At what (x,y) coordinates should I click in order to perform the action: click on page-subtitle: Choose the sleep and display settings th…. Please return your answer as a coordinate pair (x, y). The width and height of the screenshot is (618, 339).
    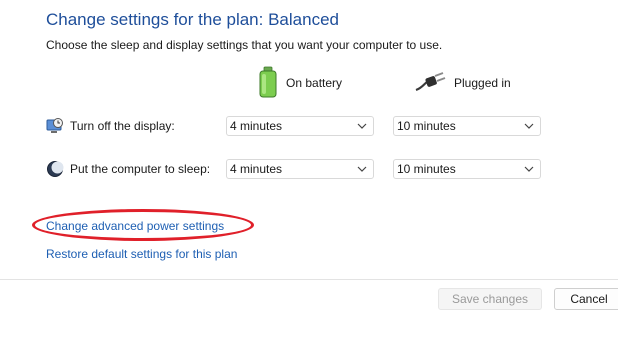
    Looking at the image, I should click on (244, 45).